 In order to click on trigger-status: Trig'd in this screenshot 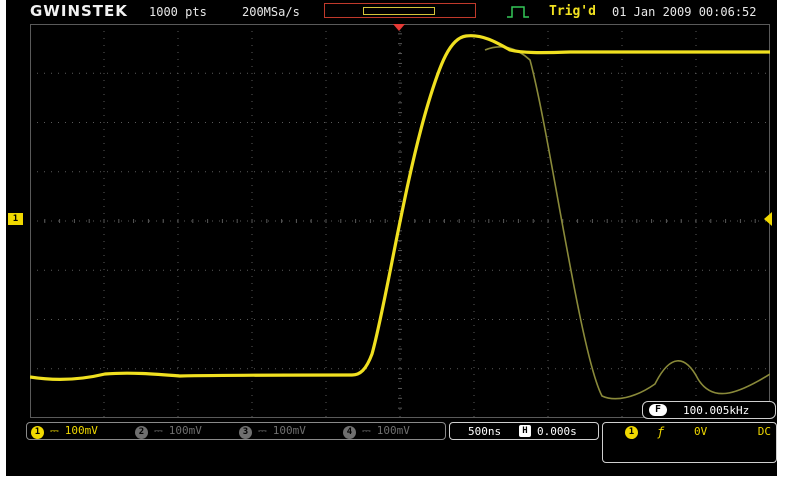, I will do `click(572, 11)`.